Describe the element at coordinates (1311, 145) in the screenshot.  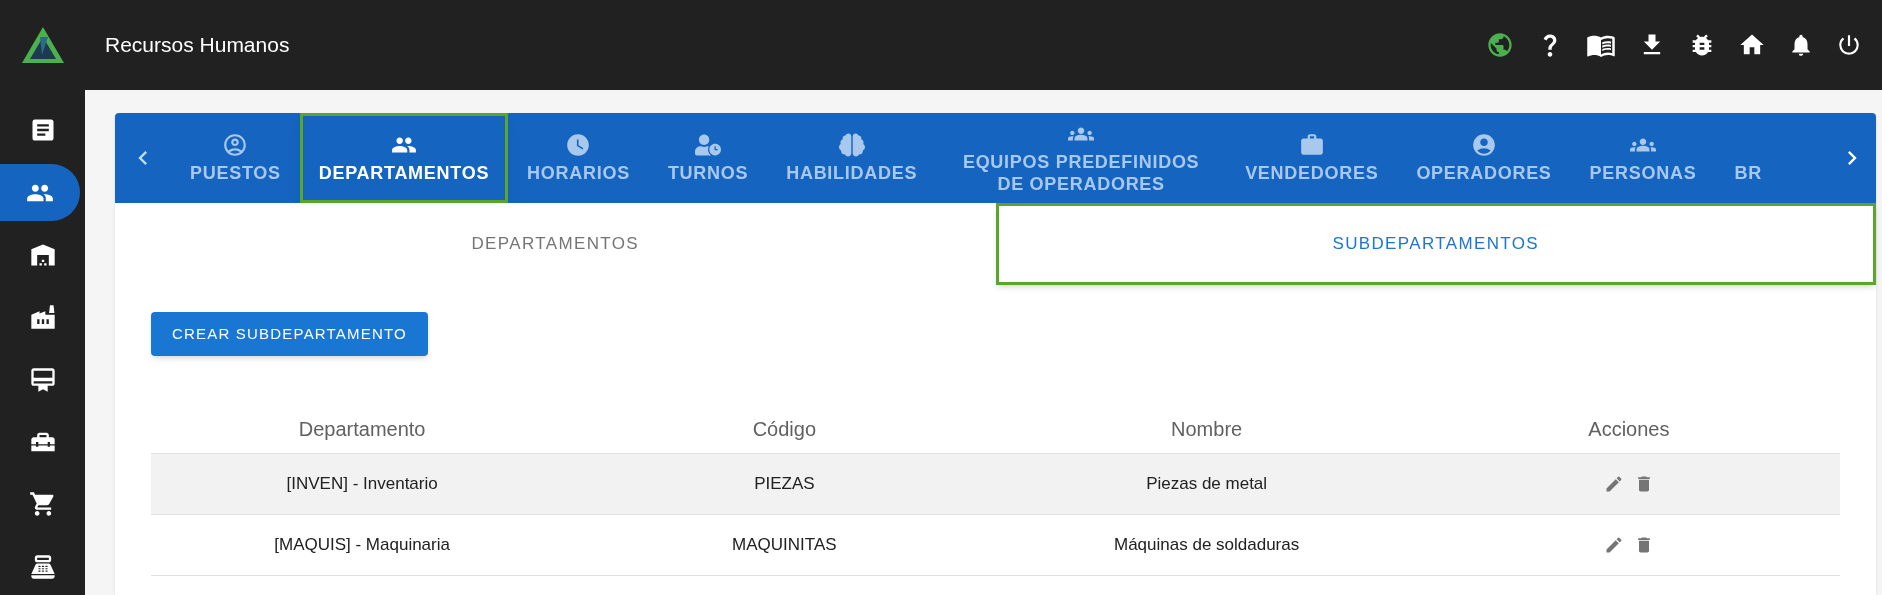
I see `briefcase-icon` at that location.